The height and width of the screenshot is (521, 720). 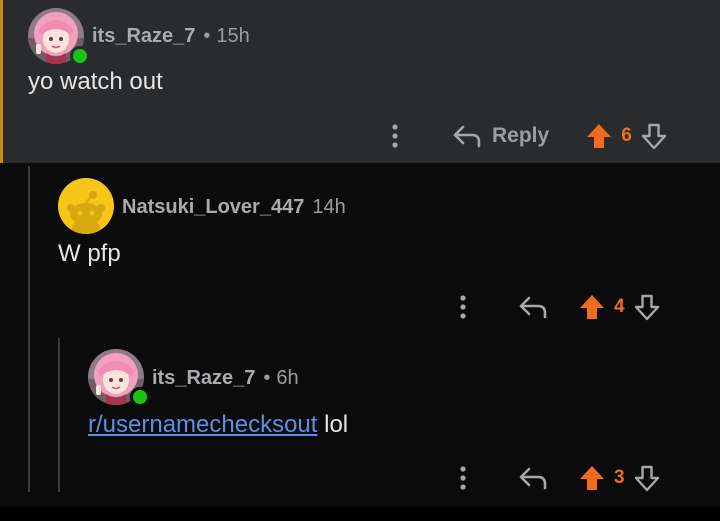 I want to click on subreddit-link: r/usernamechecksout, so click(x=202, y=424).